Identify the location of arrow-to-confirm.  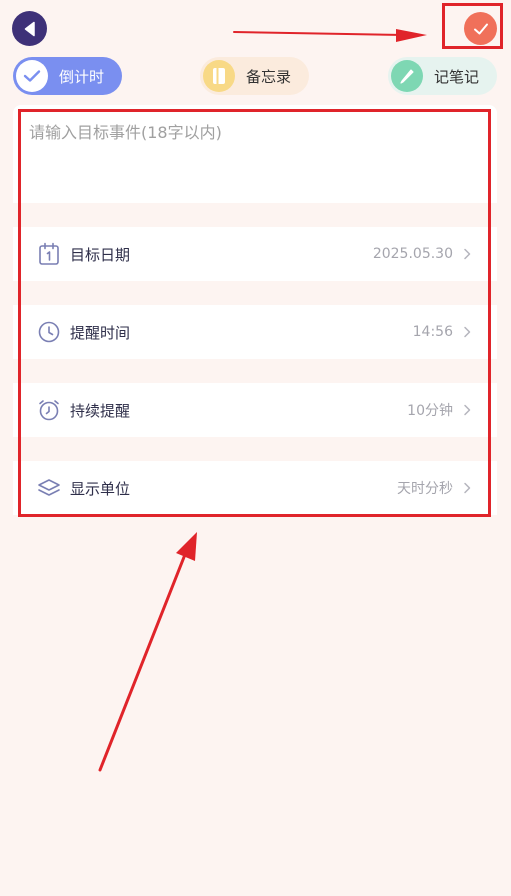
(319, 33).